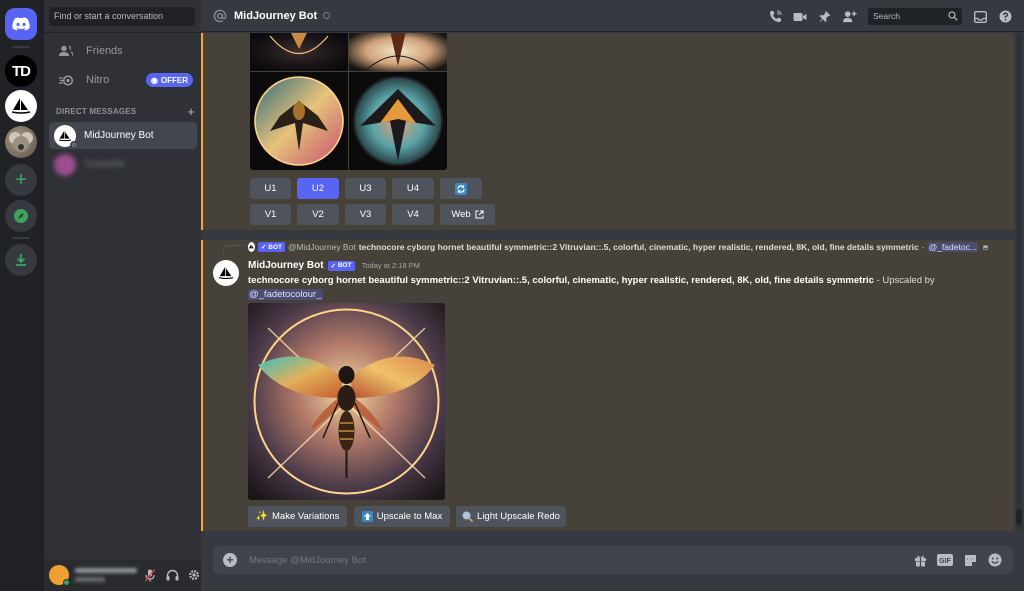  What do you see at coordinates (915, 16) in the screenshot?
I see `header-search-input: Search` at bounding box center [915, 16].